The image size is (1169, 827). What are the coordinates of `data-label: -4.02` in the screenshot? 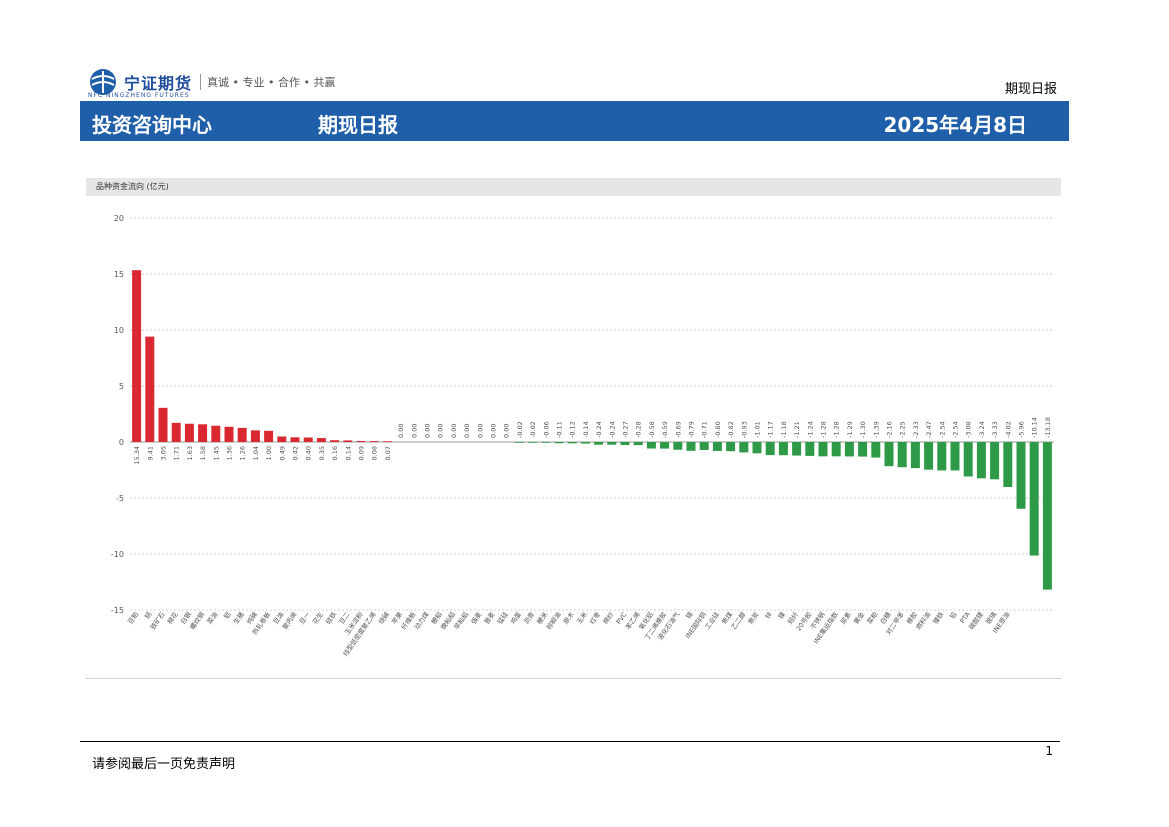 It's located at (1008, 429).